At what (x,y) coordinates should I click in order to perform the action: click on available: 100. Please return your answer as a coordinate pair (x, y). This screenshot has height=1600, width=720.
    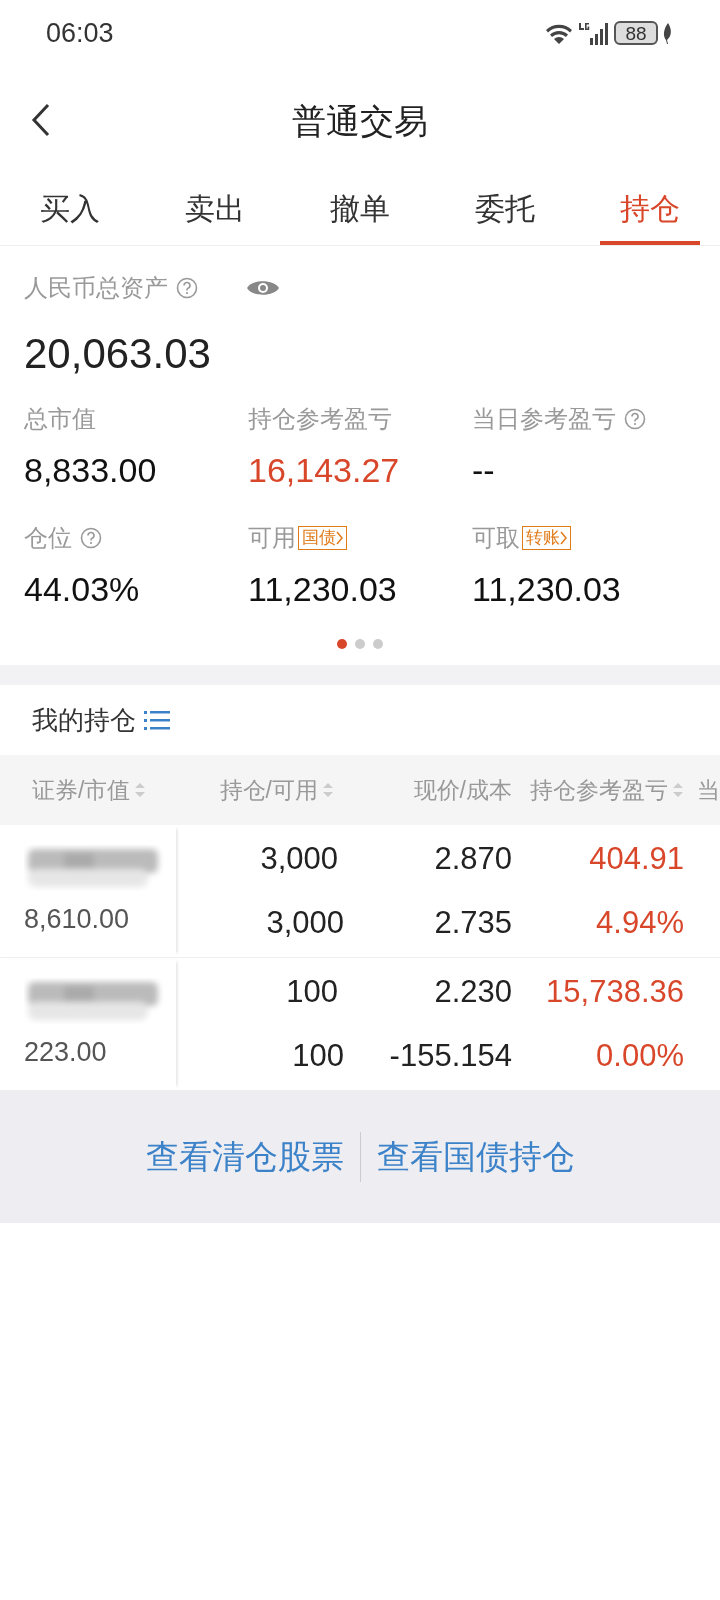
    Looking at the image, I should click on (318, 1055).